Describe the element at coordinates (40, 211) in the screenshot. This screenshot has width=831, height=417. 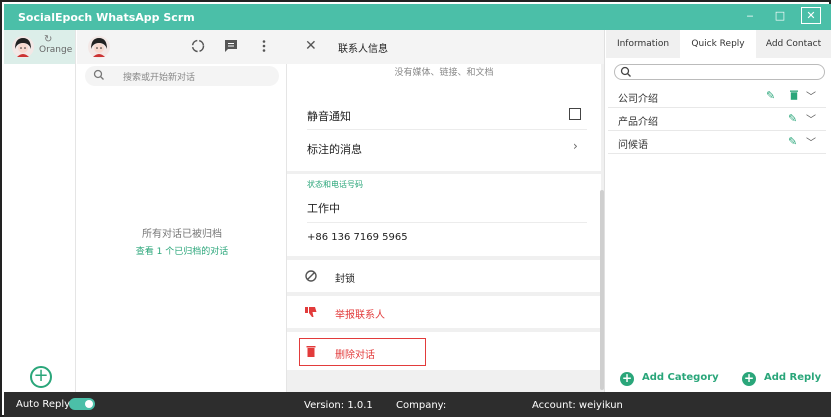
I see `account-sidebar: ↻ Orange +` at that location.